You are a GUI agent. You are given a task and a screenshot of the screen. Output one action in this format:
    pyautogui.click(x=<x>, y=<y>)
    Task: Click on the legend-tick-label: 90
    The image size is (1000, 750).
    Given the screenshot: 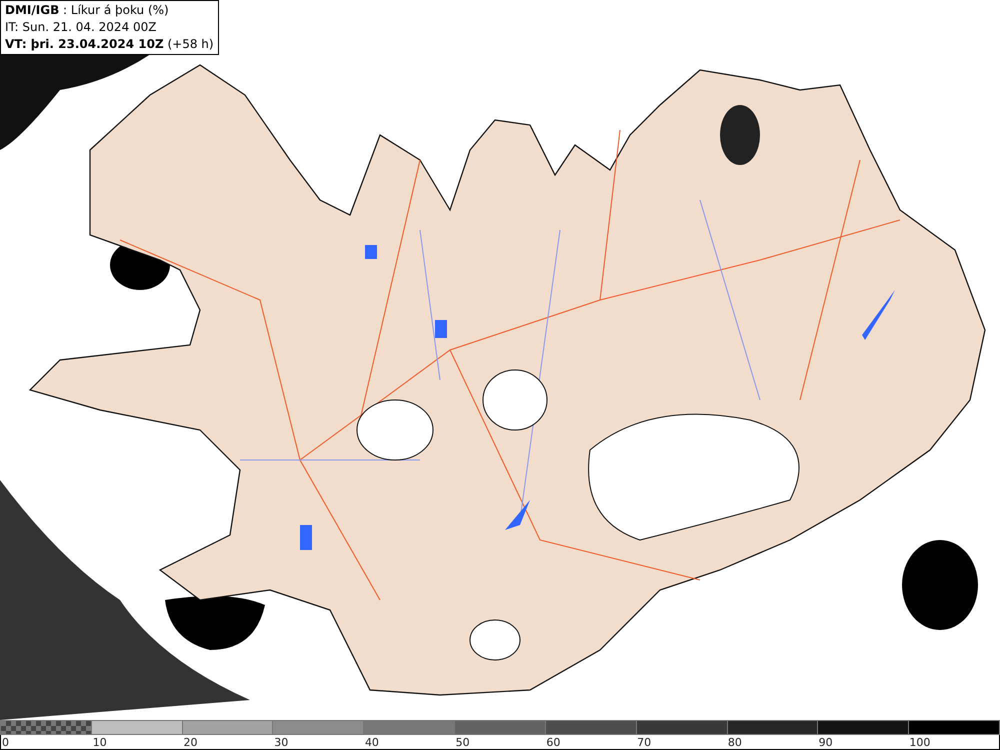 What is the action you would take?
    pyautogui.click(x=825, y=742)
    